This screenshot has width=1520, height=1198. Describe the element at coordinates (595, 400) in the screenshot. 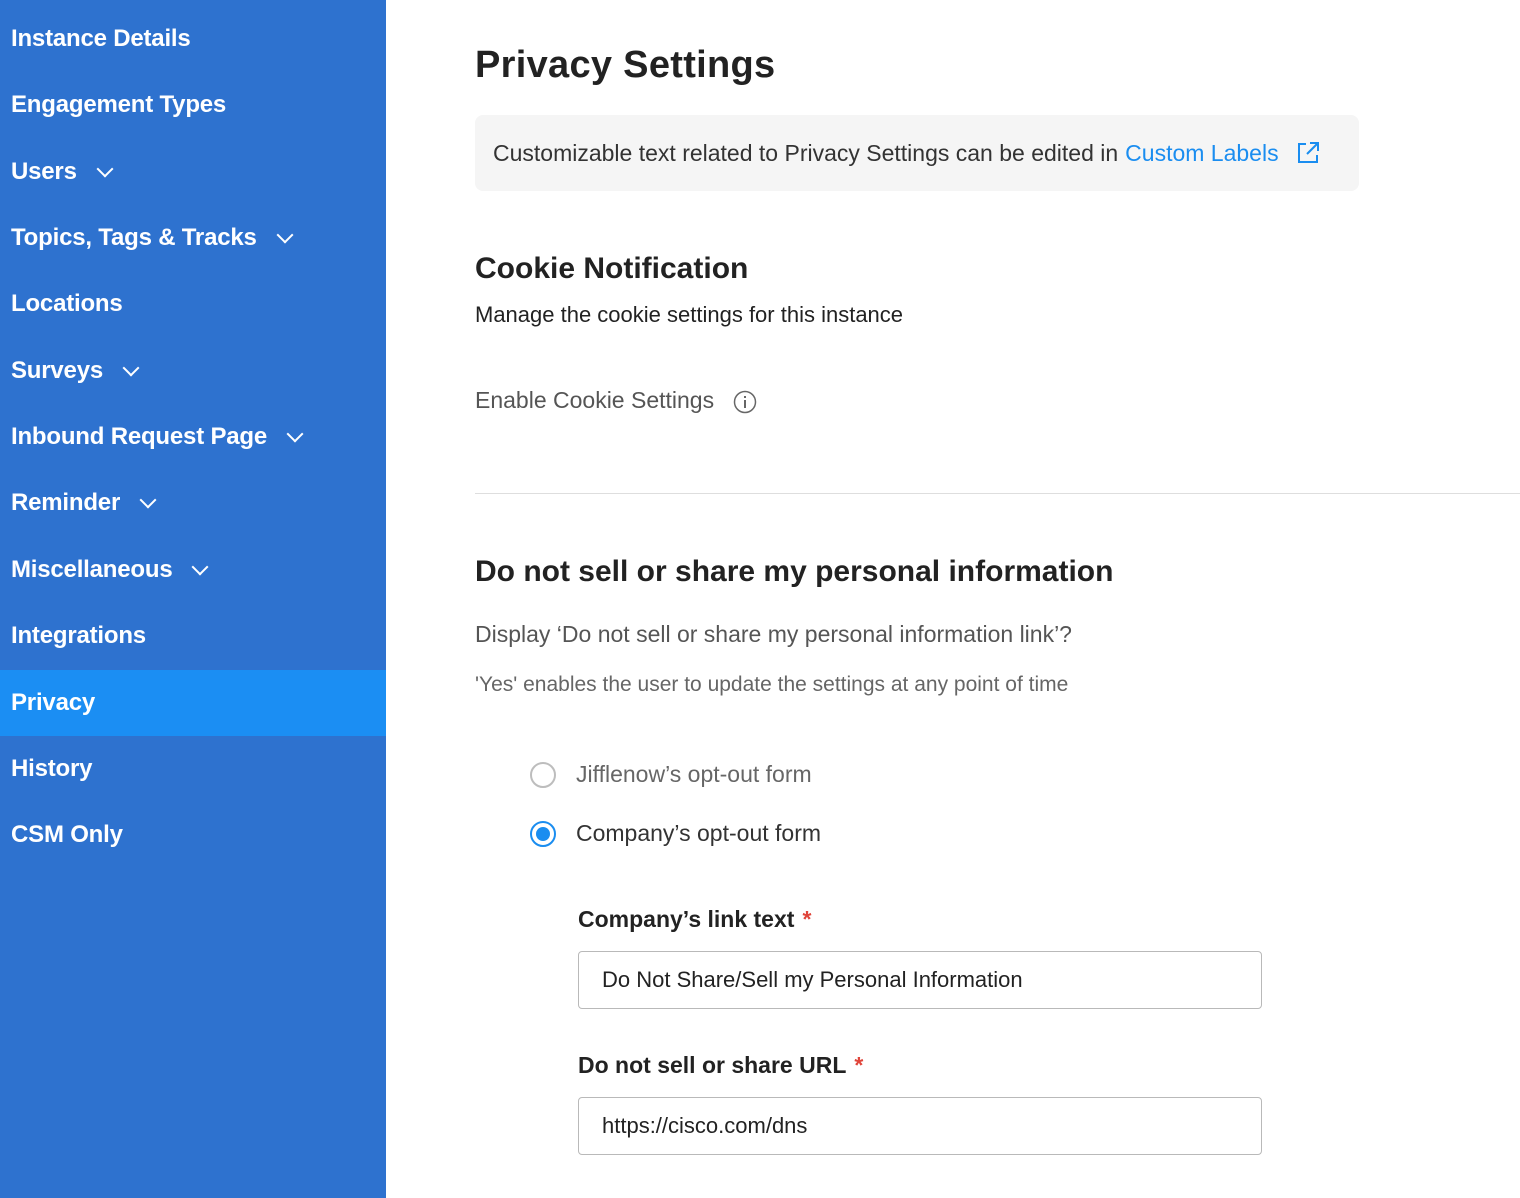

I see `enable-cookie-label: Enable Cookie Settings` at that location.